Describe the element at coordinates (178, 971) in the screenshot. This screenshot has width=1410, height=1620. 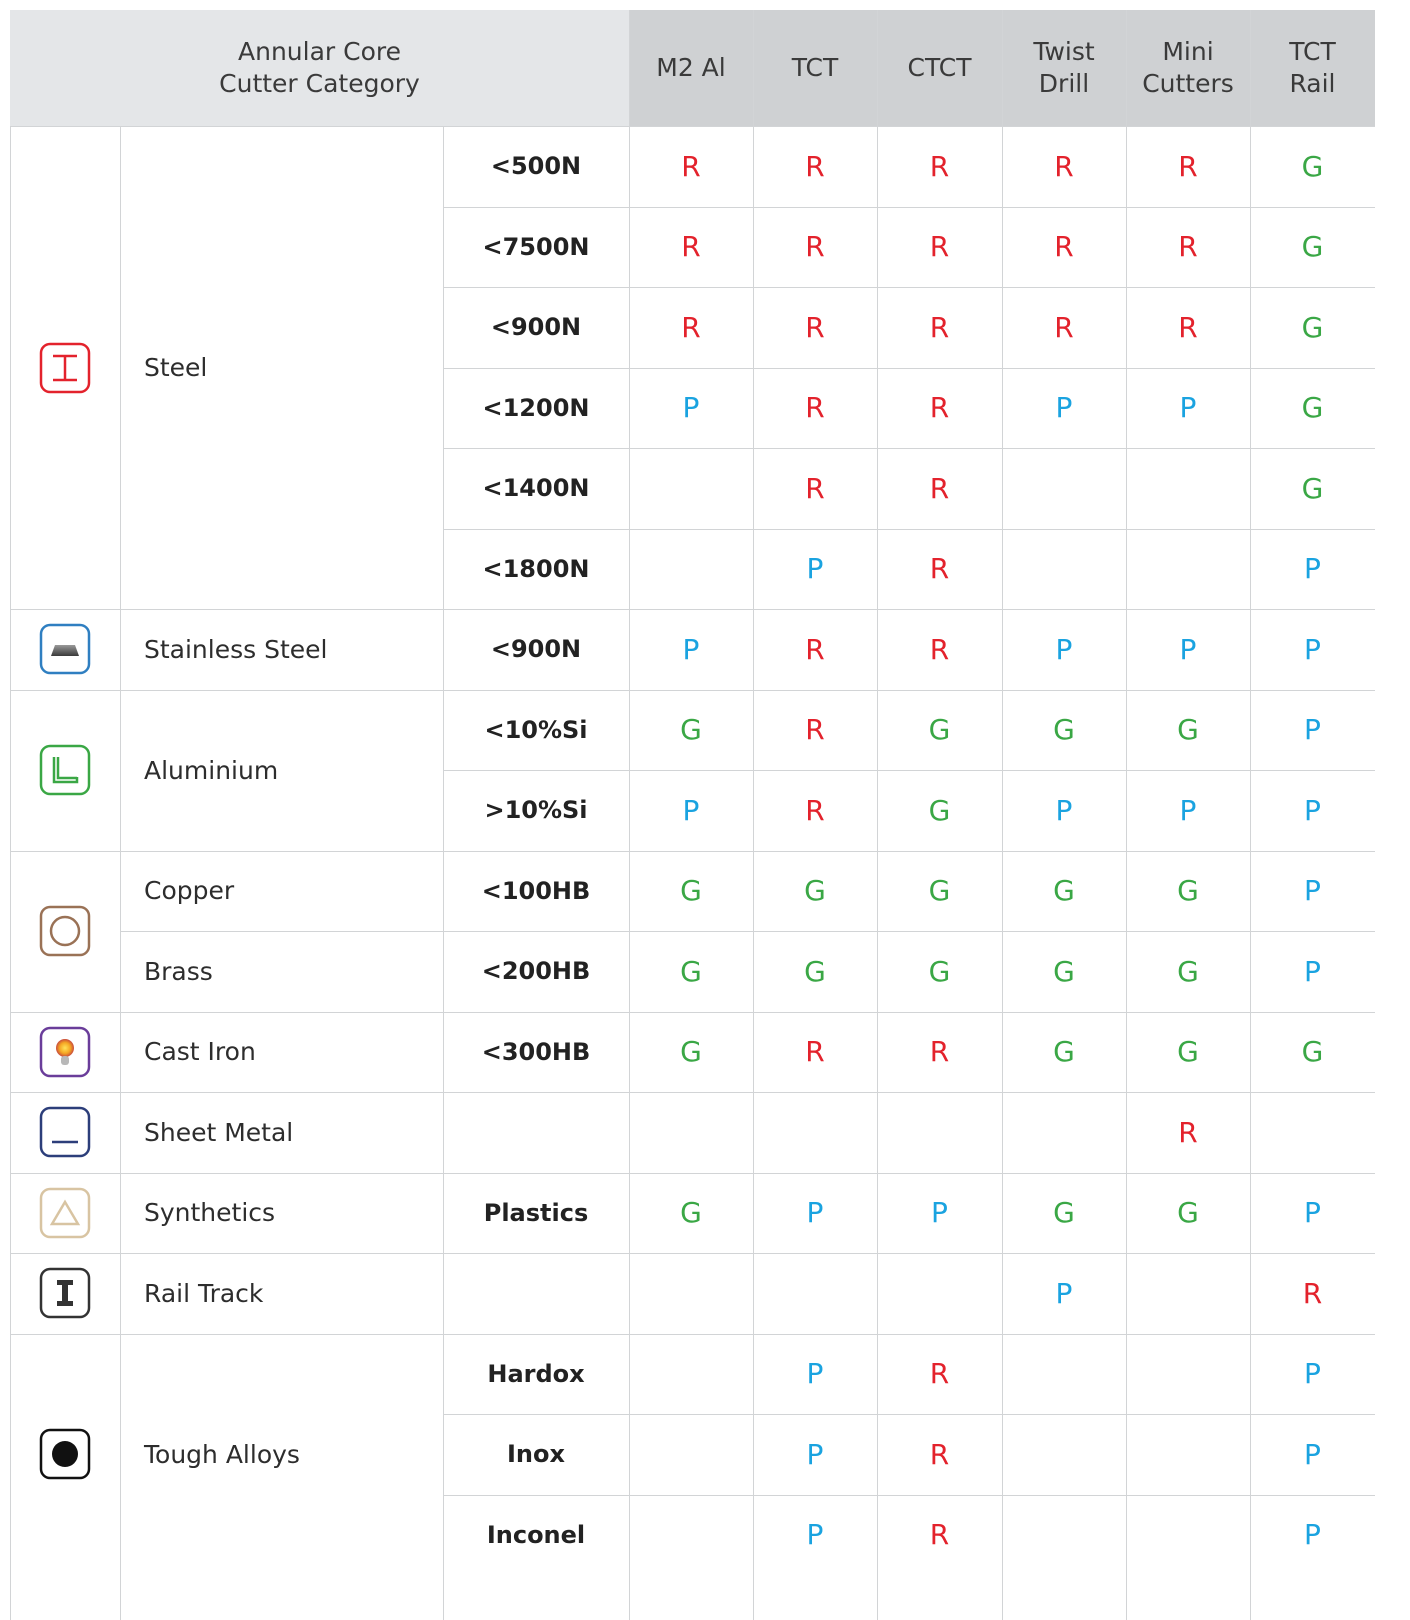
I see `material-name: Brass` at that location.